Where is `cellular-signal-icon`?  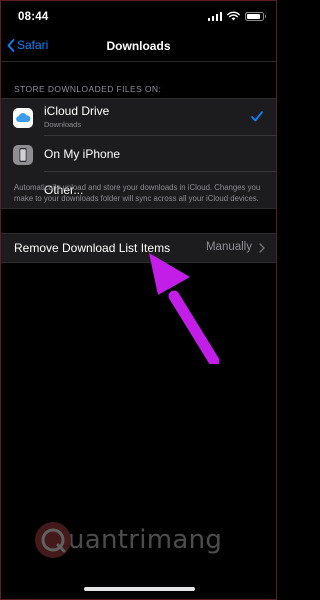 cellular-signal-icon is located at coordinates (214, 16).